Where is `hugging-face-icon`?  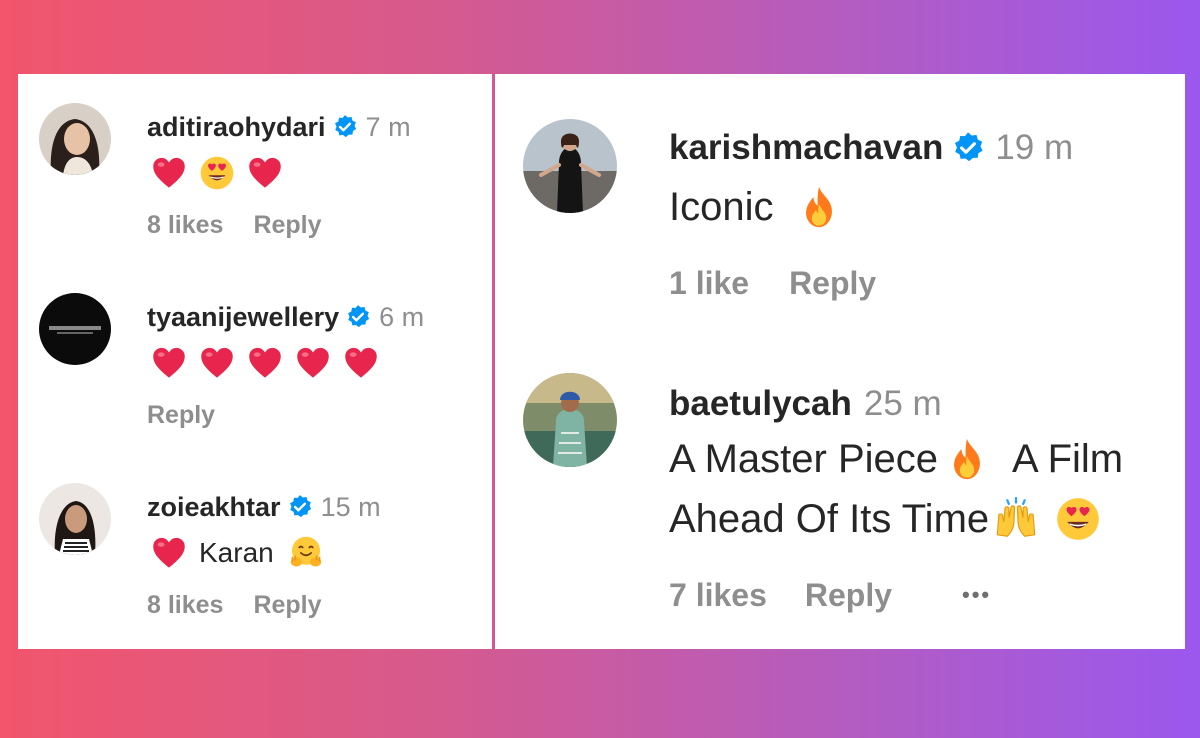
hugging-face-icon is located at coordinates (306, 553).